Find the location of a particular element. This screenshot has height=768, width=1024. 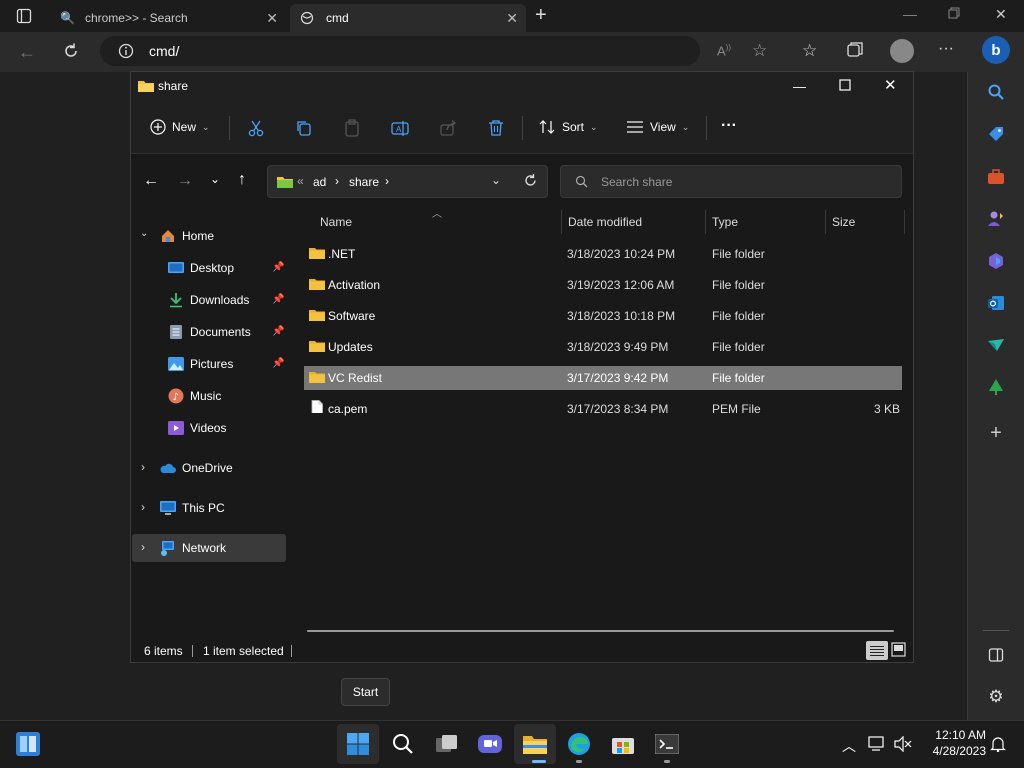

start-windows-icon is located at coordinates (358, 744).